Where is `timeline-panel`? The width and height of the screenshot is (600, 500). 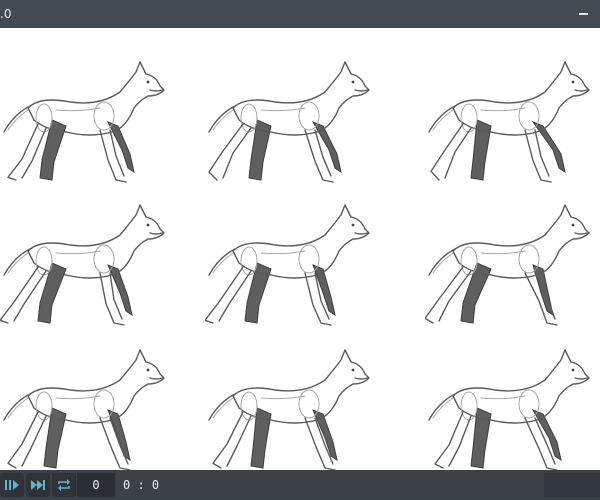 timeline-panel is located at coordinates (572, 485).